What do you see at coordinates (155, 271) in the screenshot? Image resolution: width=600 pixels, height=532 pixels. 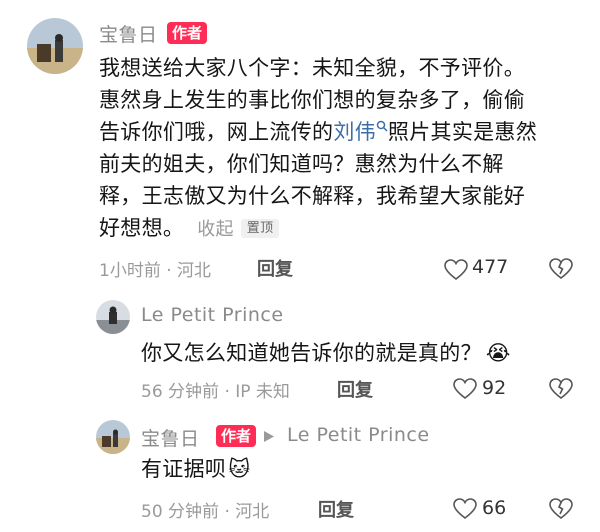 I see `comment-meta: 1小时前 · 河北` at bounding box center [155, 271].